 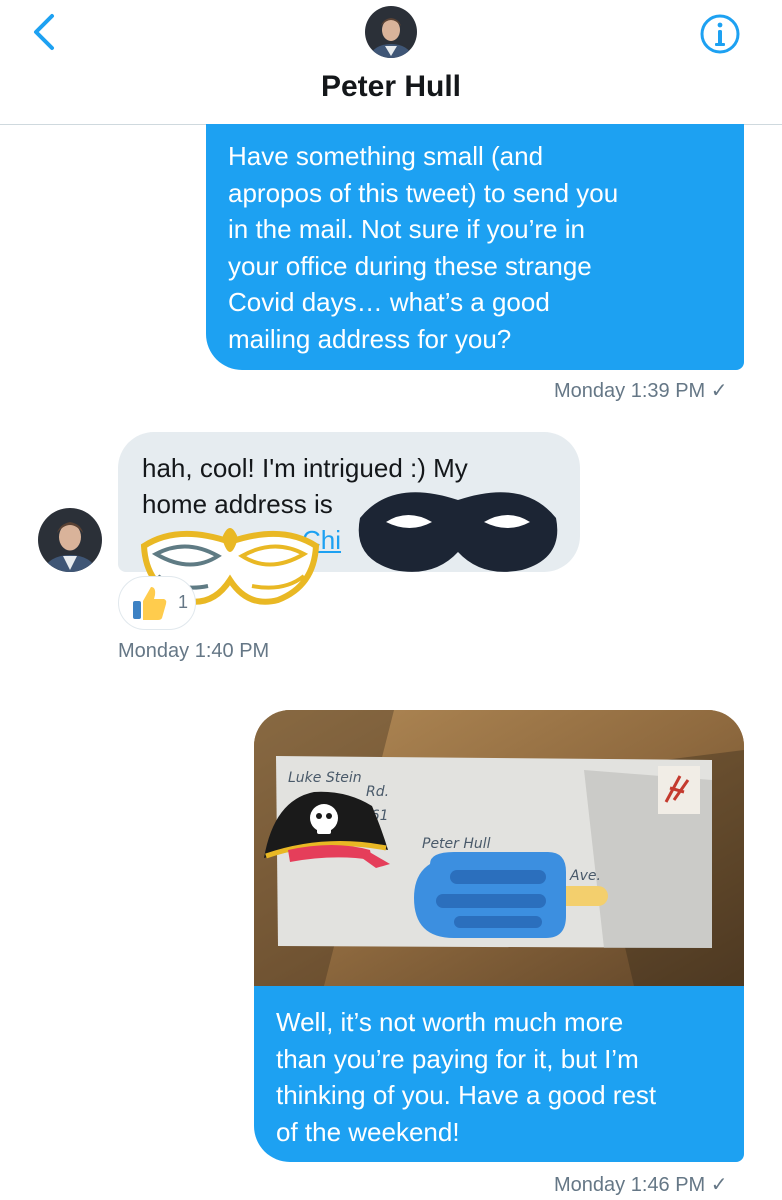 I want to click on envelope-text: Peter Hull, so click(x=456, y=844).